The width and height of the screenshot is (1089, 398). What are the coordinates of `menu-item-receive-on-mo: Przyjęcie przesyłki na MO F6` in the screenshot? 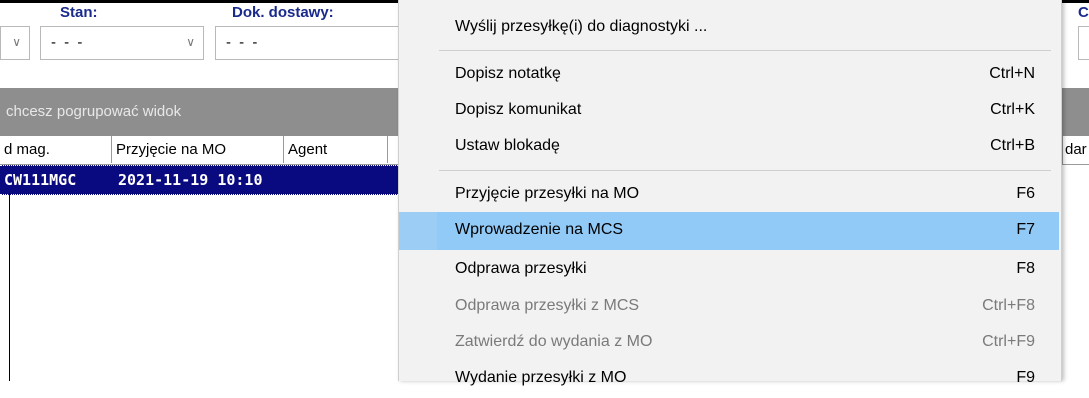 It's located at (729, 195).